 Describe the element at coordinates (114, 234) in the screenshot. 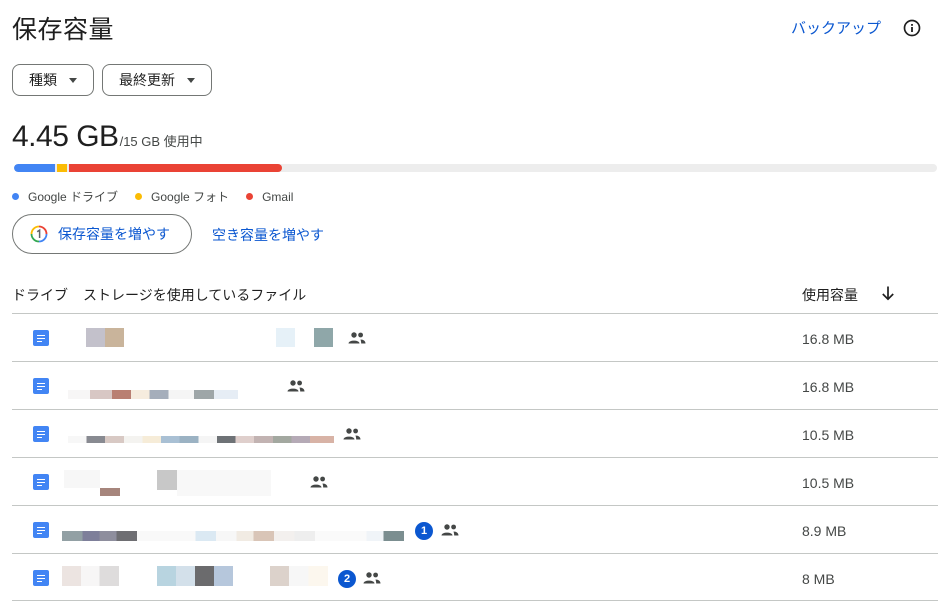

I see `get-more-storage-label: 保存容量を増やす` at that location.